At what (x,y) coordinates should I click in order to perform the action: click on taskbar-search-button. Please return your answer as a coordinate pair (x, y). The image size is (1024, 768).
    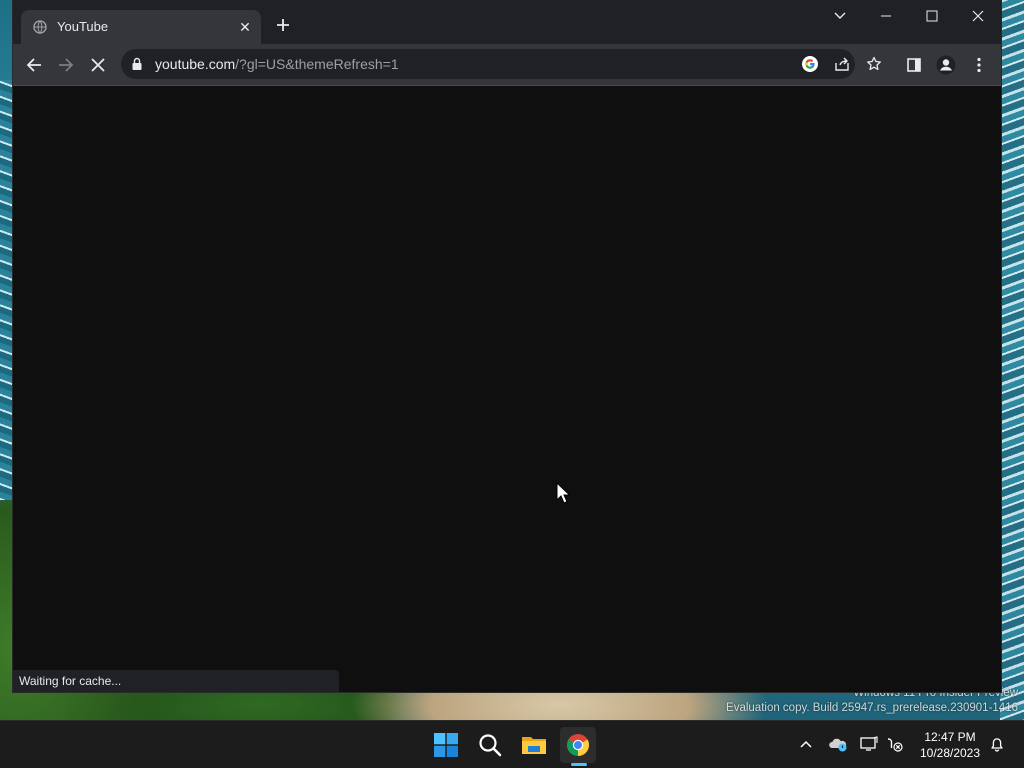
    Looking at the image, I should click on (490, 745).